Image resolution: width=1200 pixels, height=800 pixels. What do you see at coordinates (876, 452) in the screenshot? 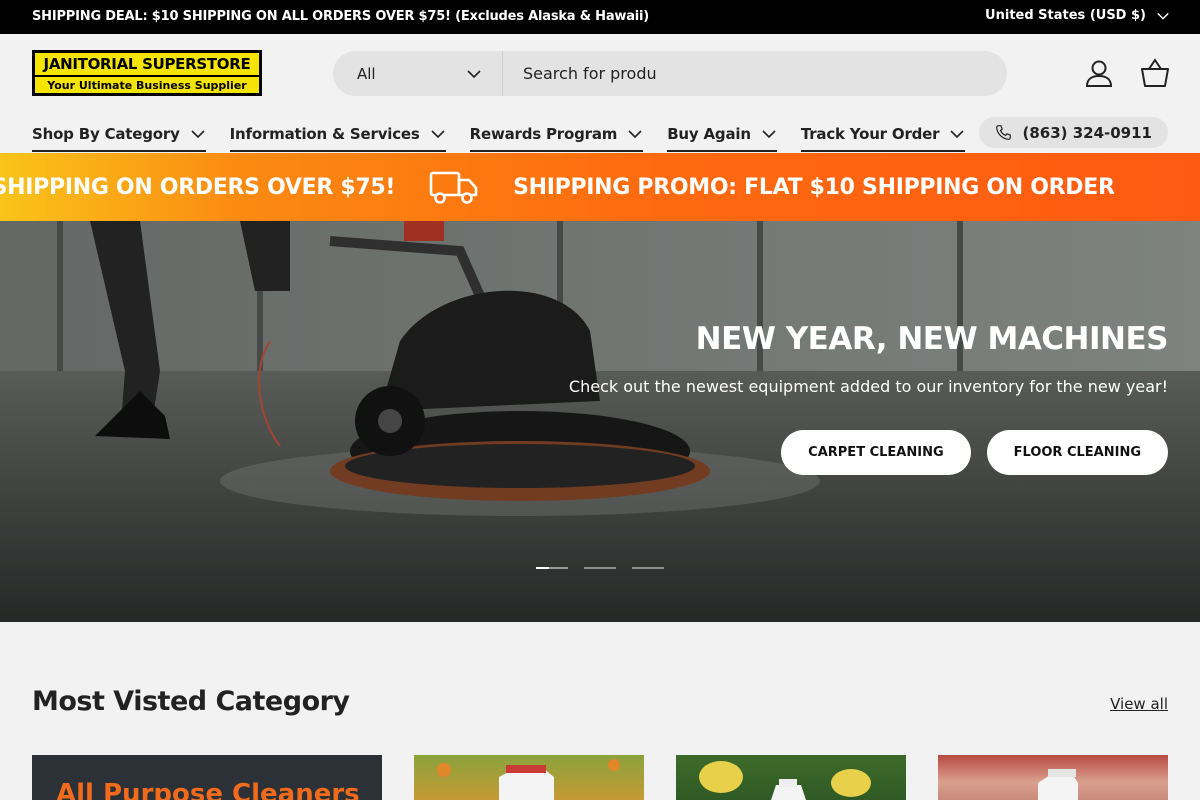
I see `carpet-cleaning-button: CARPET CLEANING` at bounding box center [876, 452].